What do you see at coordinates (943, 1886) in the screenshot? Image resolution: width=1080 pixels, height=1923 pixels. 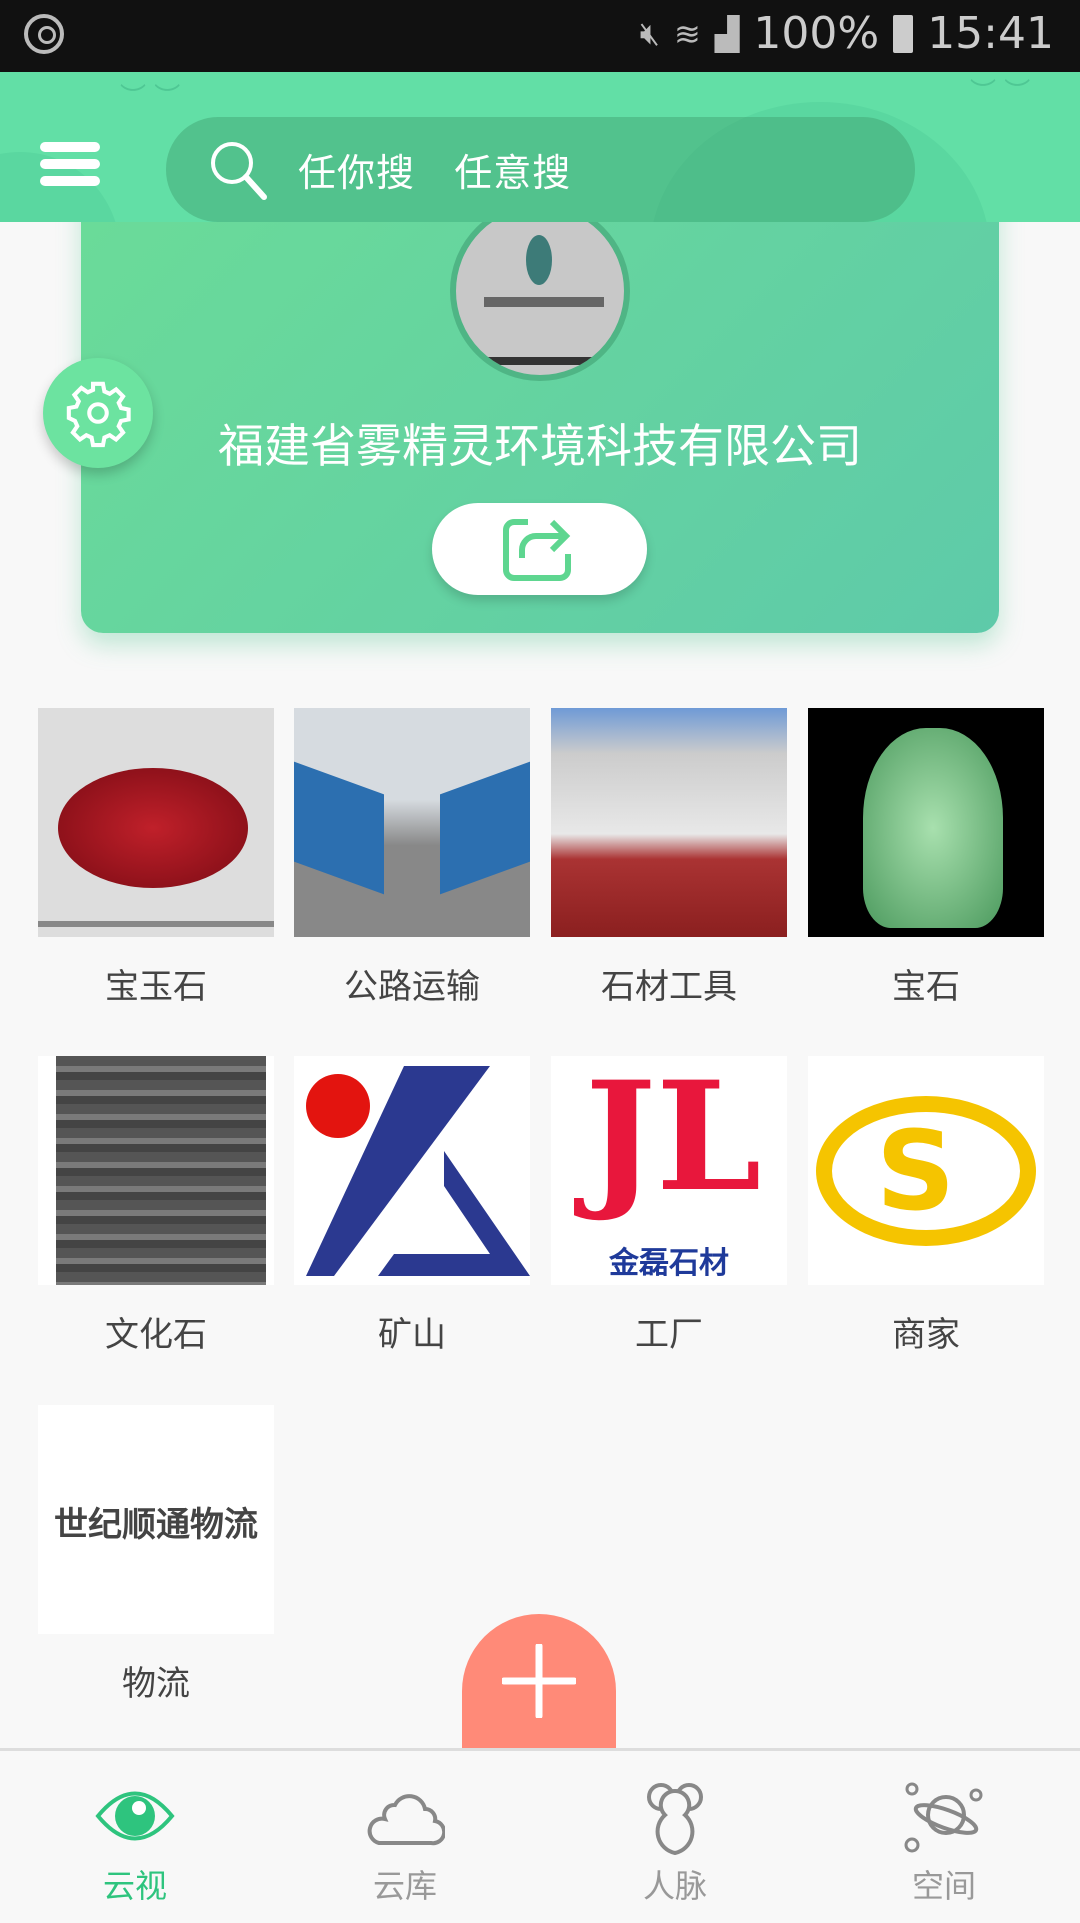 I see `tab-label: 空间` at bounding box center [943, 1886].